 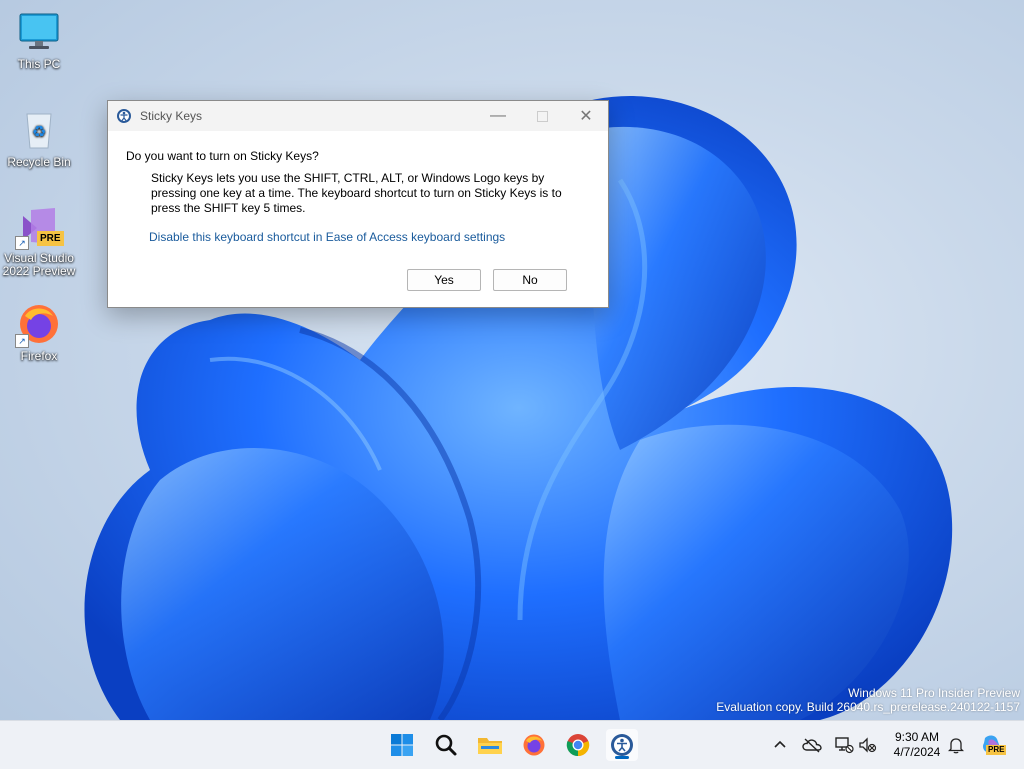 I want to click on network-disconnected-icon, so click(x=844, y=745).